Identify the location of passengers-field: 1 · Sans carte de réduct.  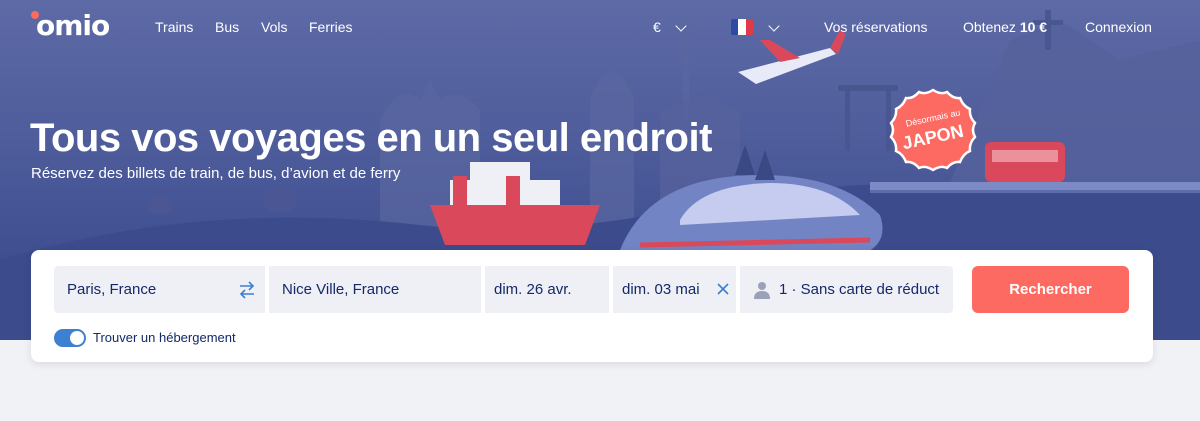
(846, 289).